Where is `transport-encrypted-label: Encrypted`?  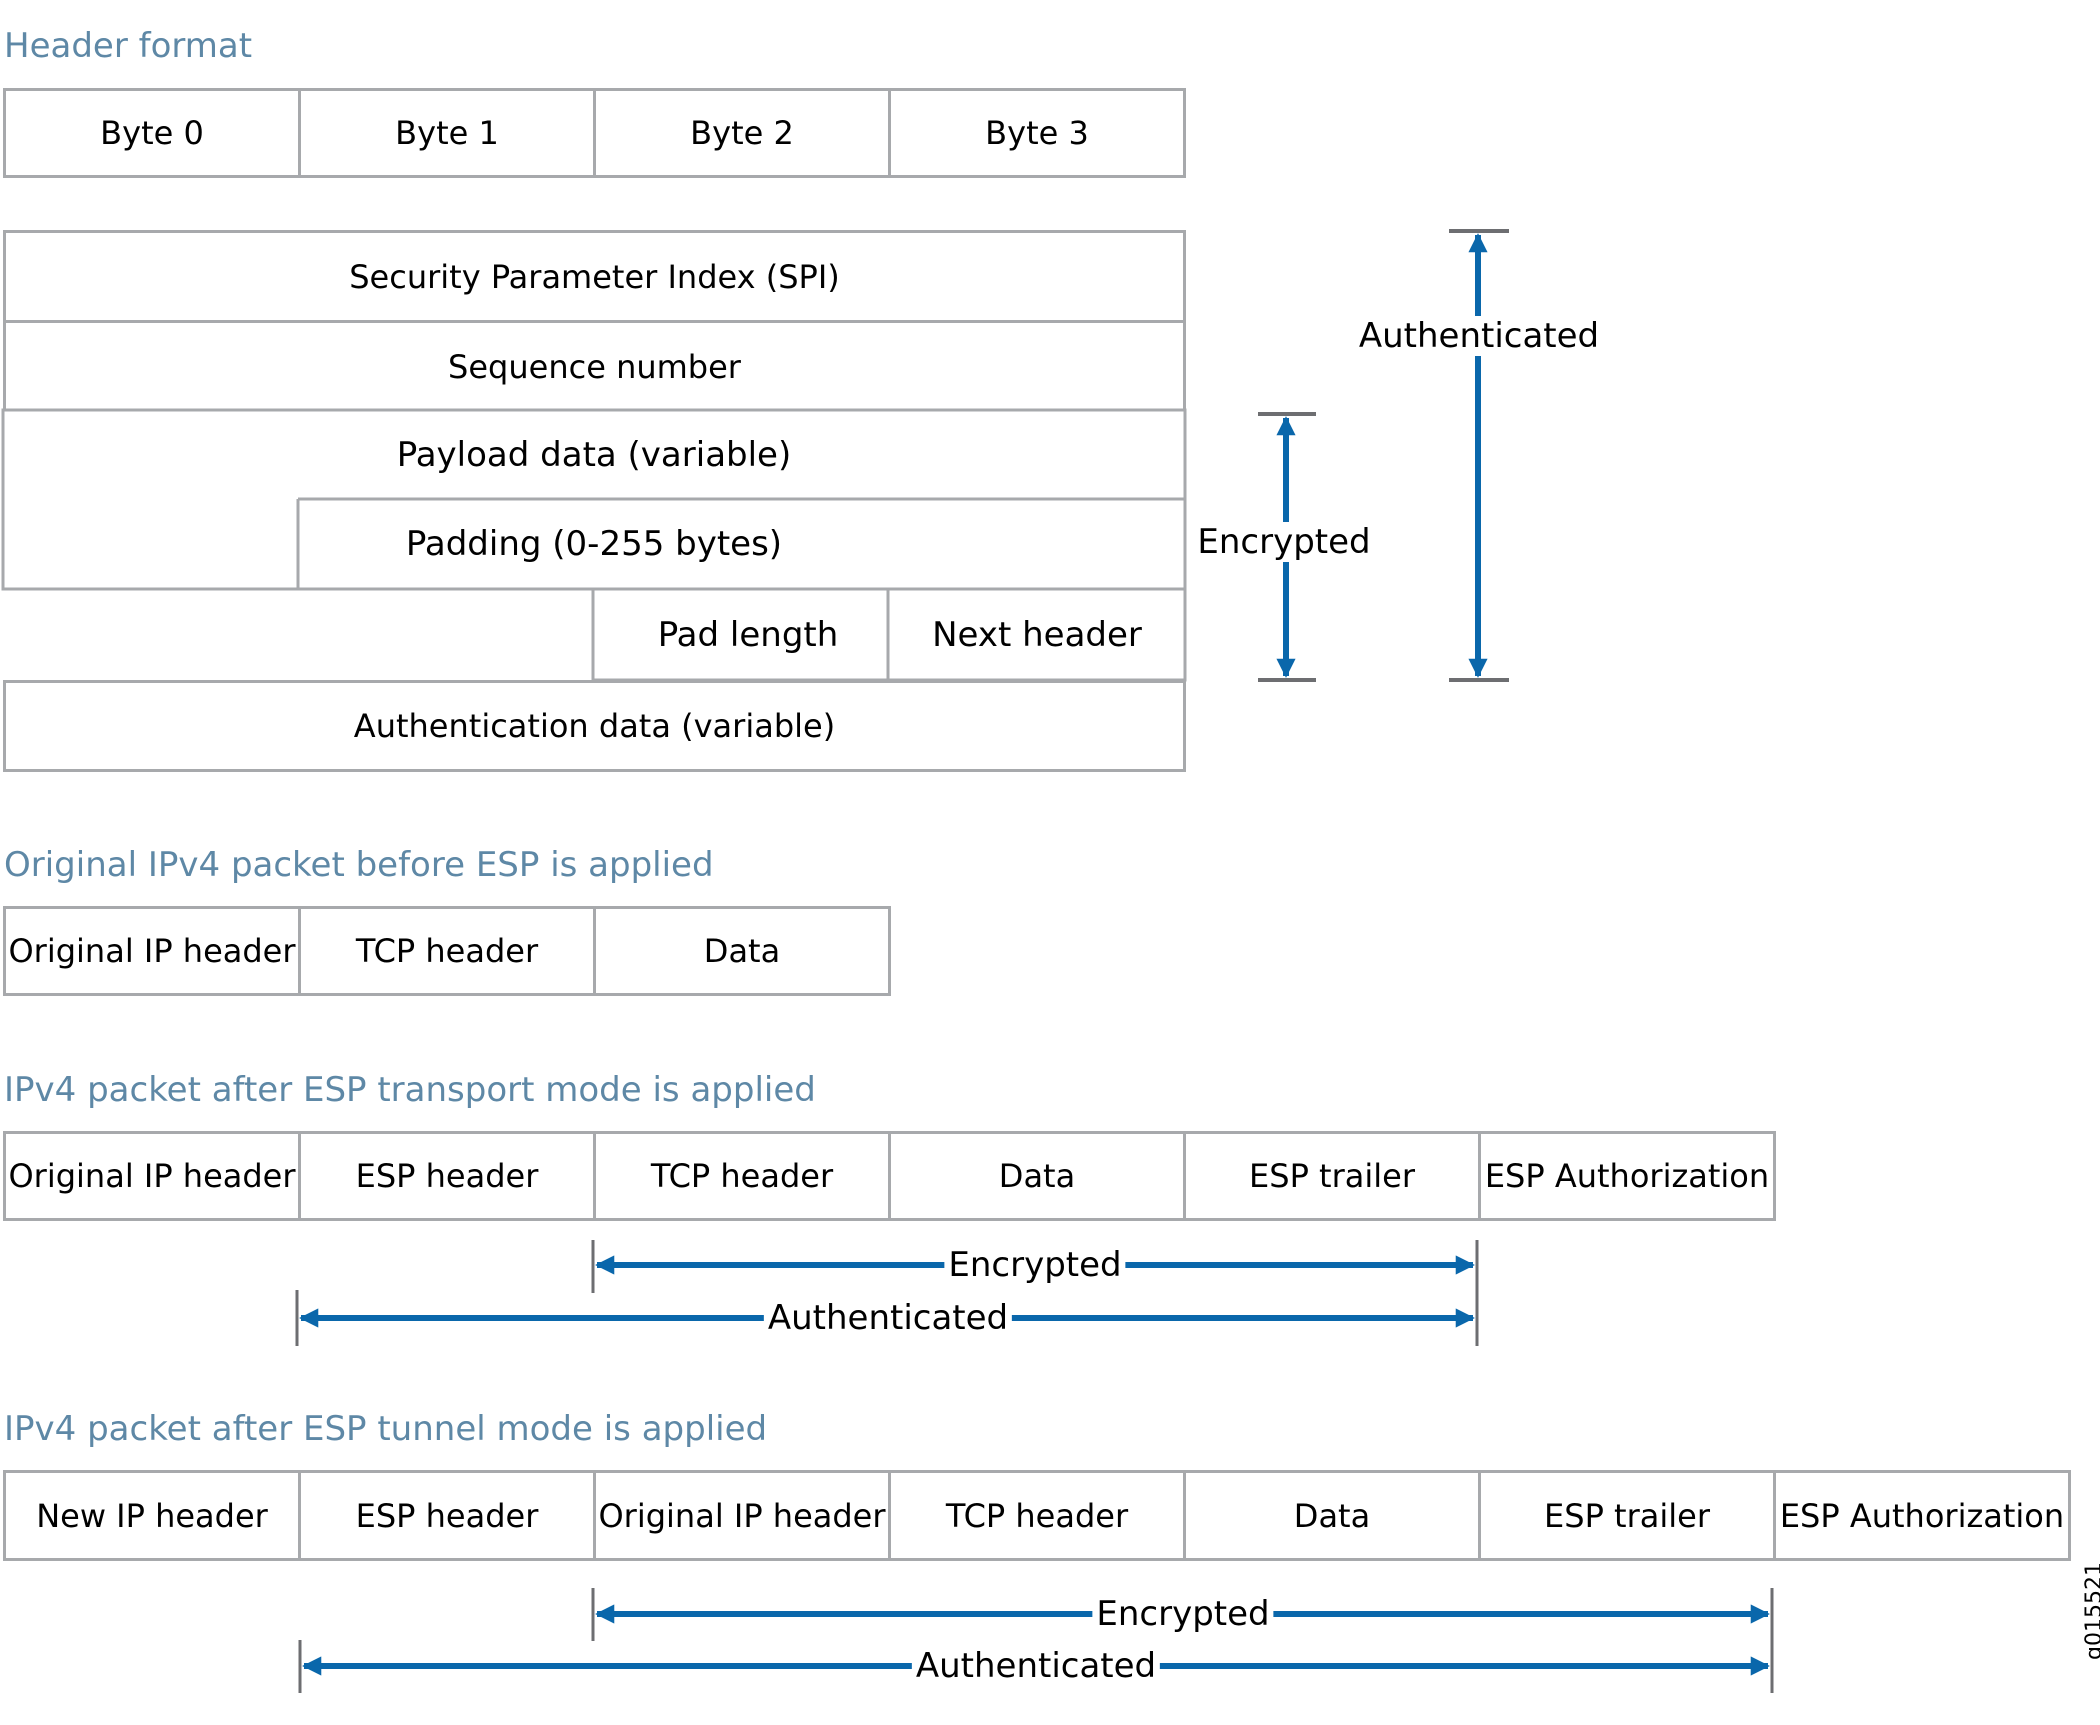
transport-encrypted-label: Encrypted is located at coordinates (1035, 1265).